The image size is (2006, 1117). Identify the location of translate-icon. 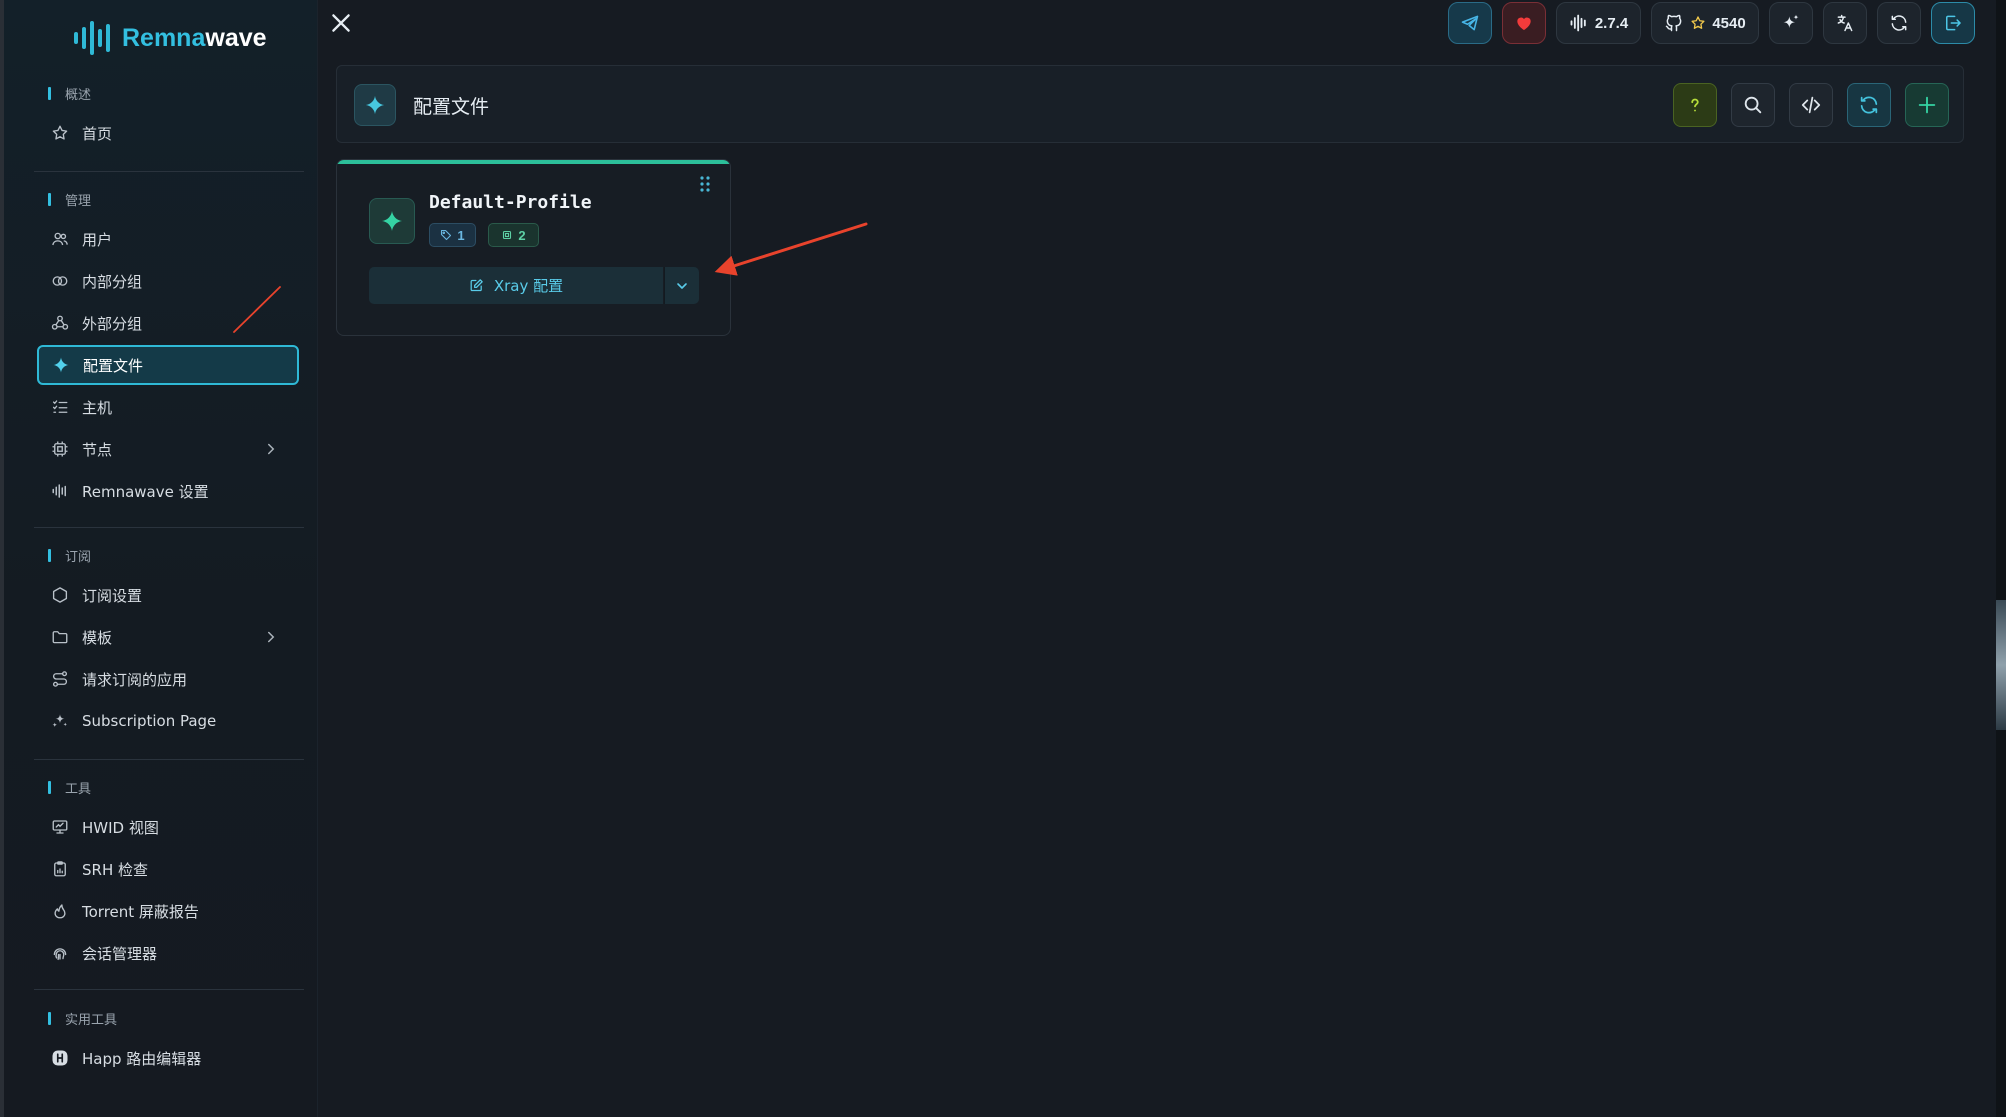
(1845, 23).